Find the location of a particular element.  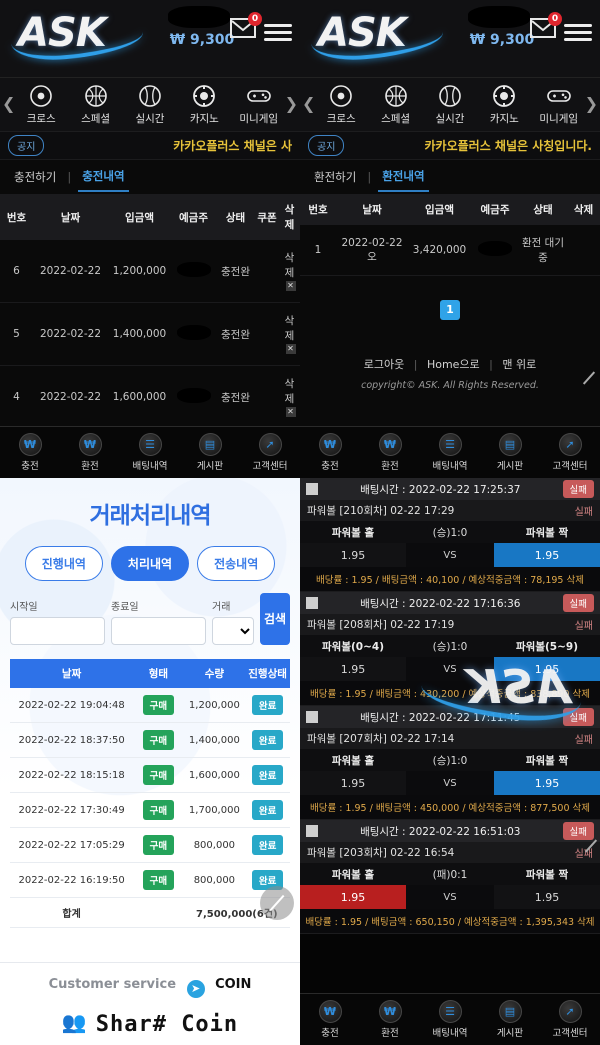

end-date-input is located at coordinates (158, 631).